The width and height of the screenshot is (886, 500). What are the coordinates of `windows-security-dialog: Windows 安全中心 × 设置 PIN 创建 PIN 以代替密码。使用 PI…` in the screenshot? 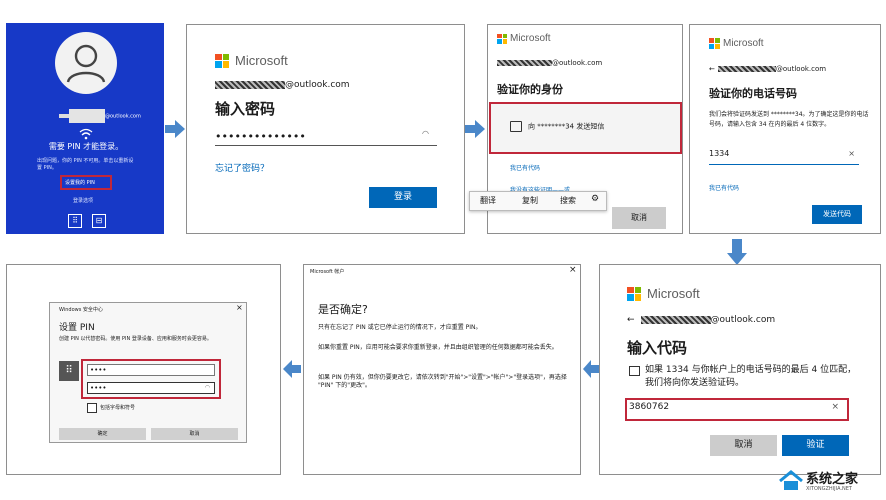 It's located at (148, 372).